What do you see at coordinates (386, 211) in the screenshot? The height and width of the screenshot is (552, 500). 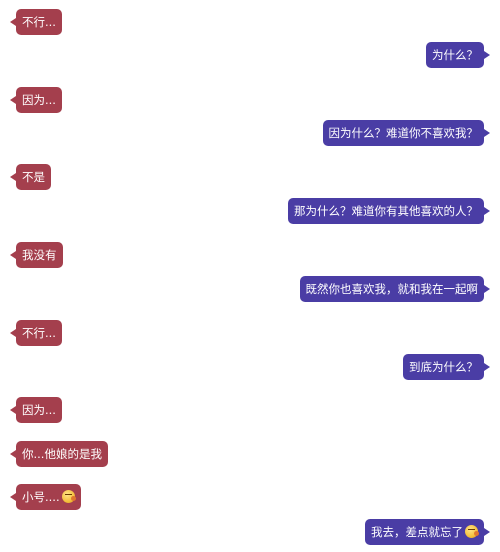 I see `message-text: 那为什么？难道你有其他喜欢的人？` at bounding box center [386, 211].